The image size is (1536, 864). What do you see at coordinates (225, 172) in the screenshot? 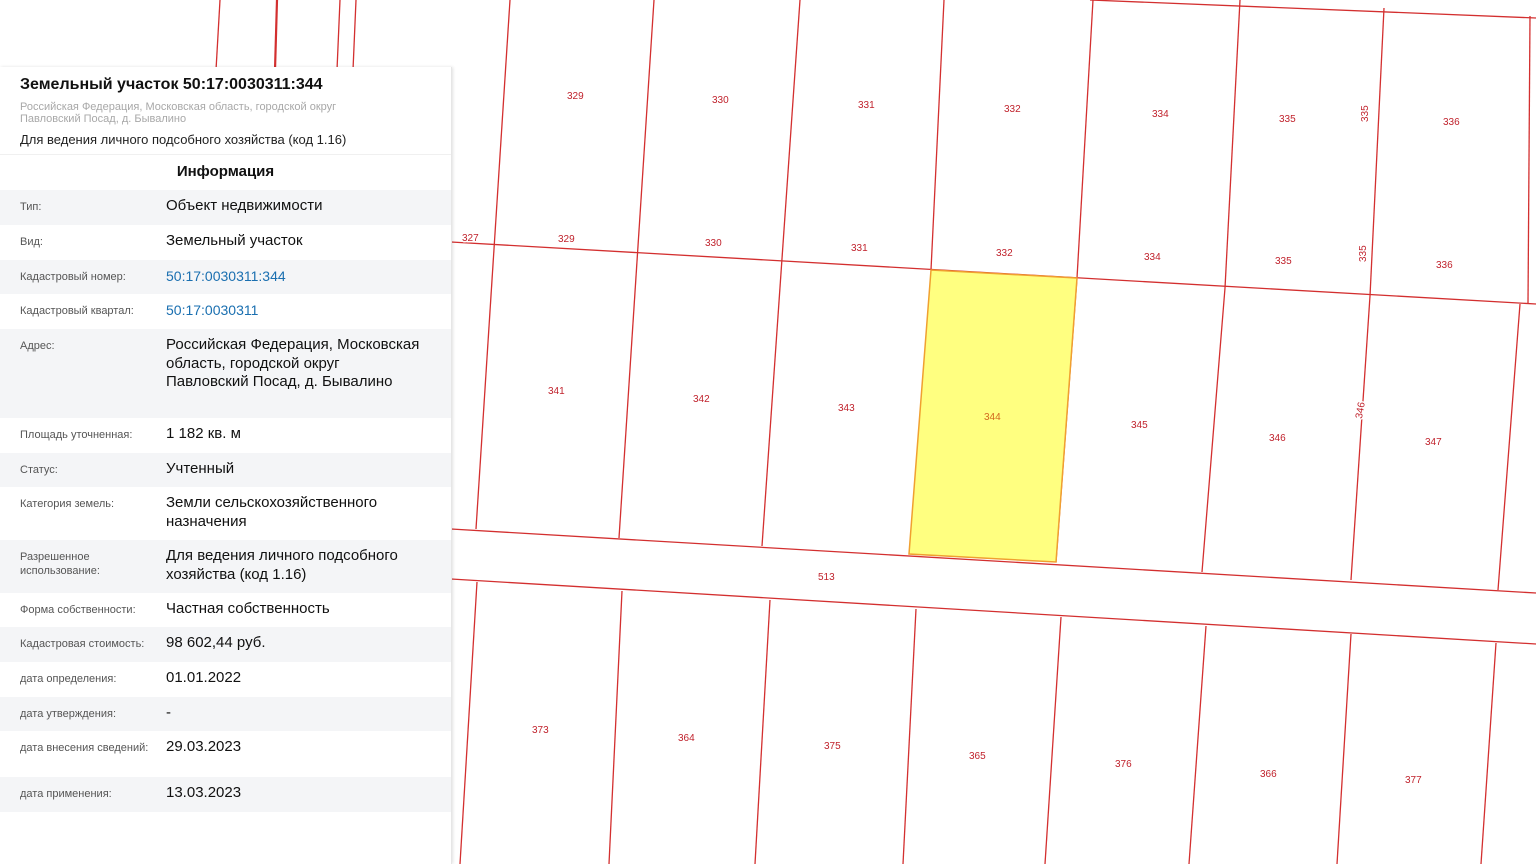
I see `section-title: Информация` at bounding box center [225, 172].